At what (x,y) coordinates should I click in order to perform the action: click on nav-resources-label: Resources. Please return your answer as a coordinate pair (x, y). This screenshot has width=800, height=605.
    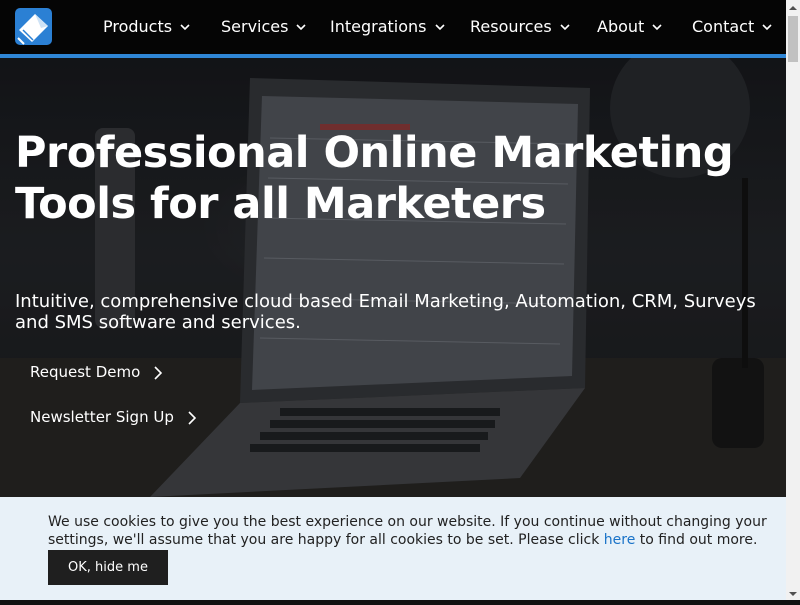
    Looking at the image, I should click on (511, 26).